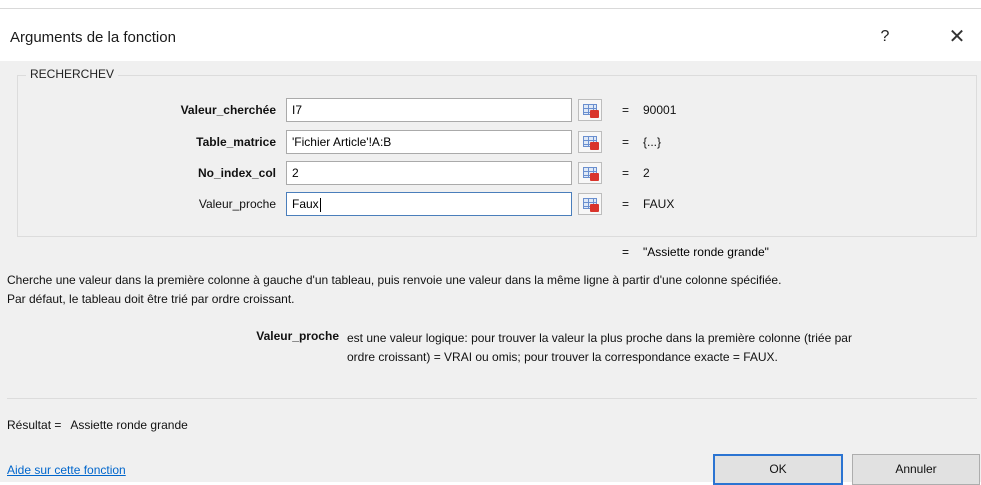 This screenshot has width=981, height=485. I want to click on formula-equals: =, so click(626, 252).